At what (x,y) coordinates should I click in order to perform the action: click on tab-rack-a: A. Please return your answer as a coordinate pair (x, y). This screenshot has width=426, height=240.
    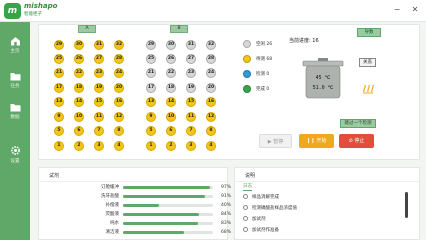
    Looking at the image, I should click on (87, 29).